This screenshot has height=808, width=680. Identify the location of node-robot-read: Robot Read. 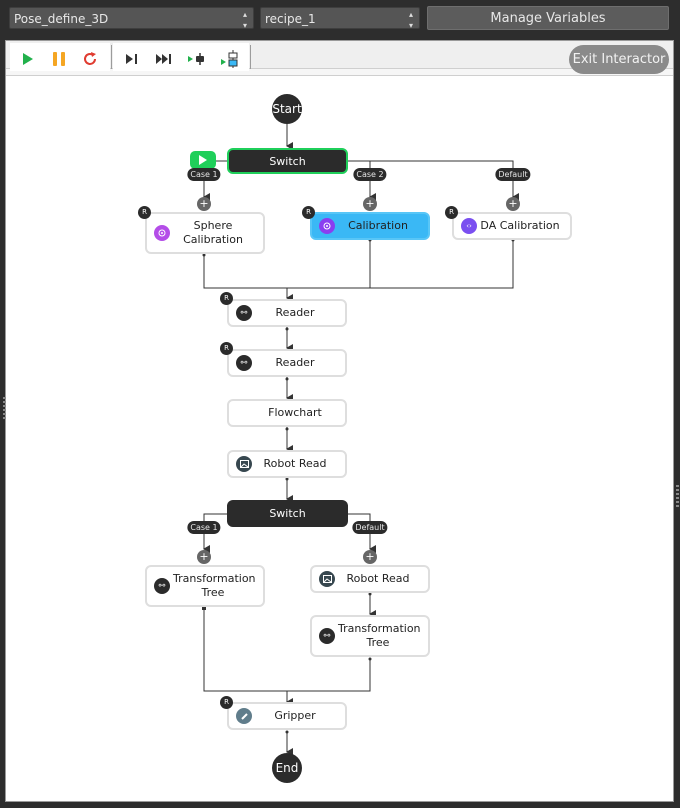
(287, 464).